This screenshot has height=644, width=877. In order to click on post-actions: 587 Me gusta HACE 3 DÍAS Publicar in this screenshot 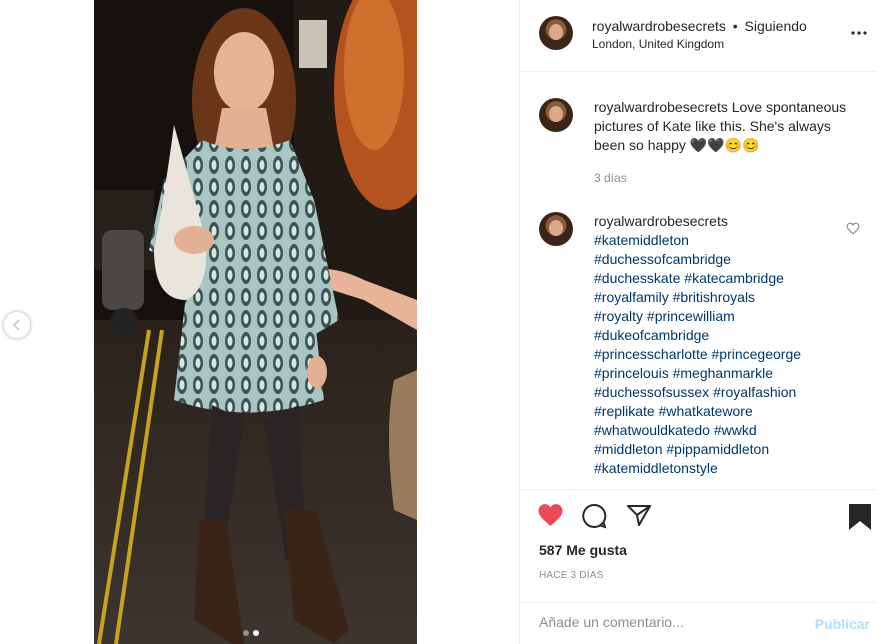, I will do `click(698, 566)`.